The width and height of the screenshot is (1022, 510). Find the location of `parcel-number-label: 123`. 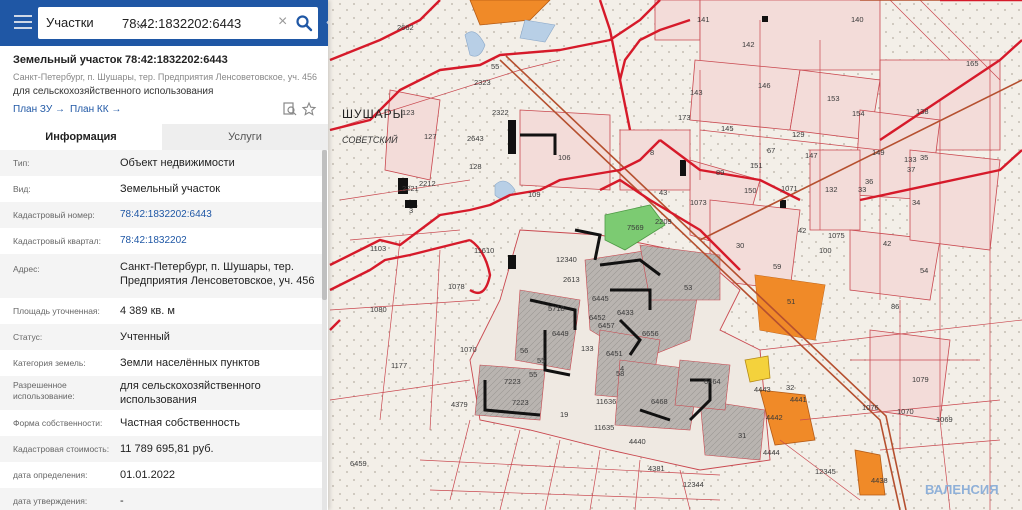

parcel-number-label: 123 is located at coordinates (408, 112).